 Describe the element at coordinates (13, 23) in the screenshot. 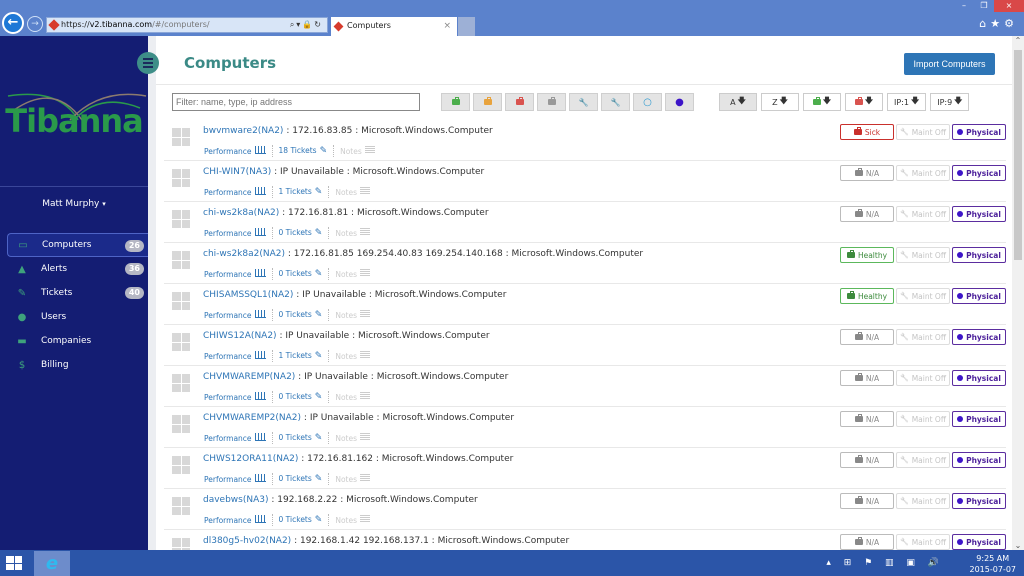

I see `back-button: ←` at that location.